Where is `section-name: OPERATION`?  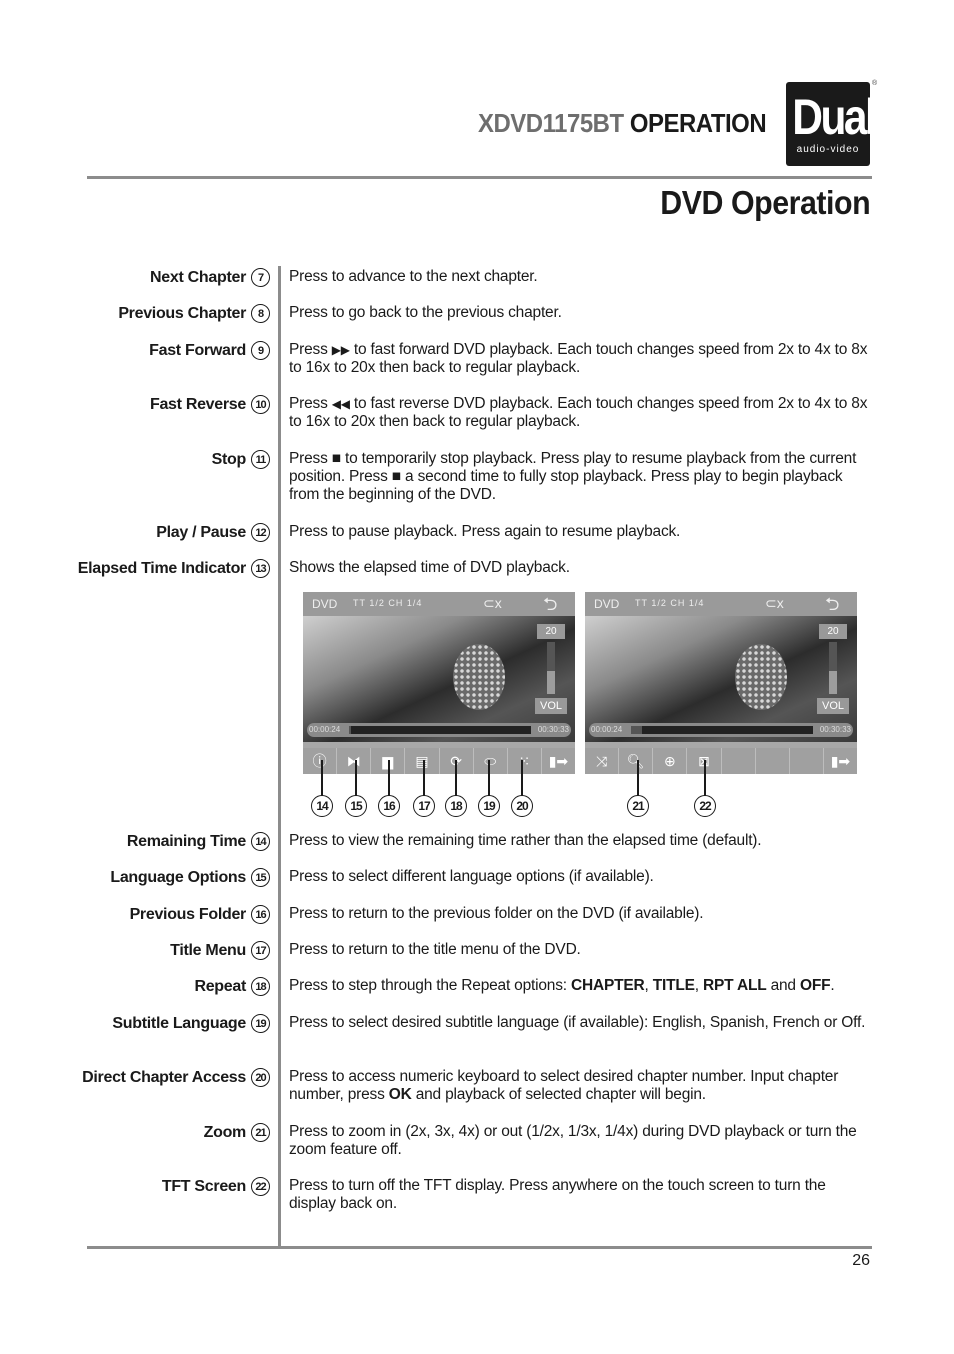 section-name: OPERATION is located at coordinates (698, 123).